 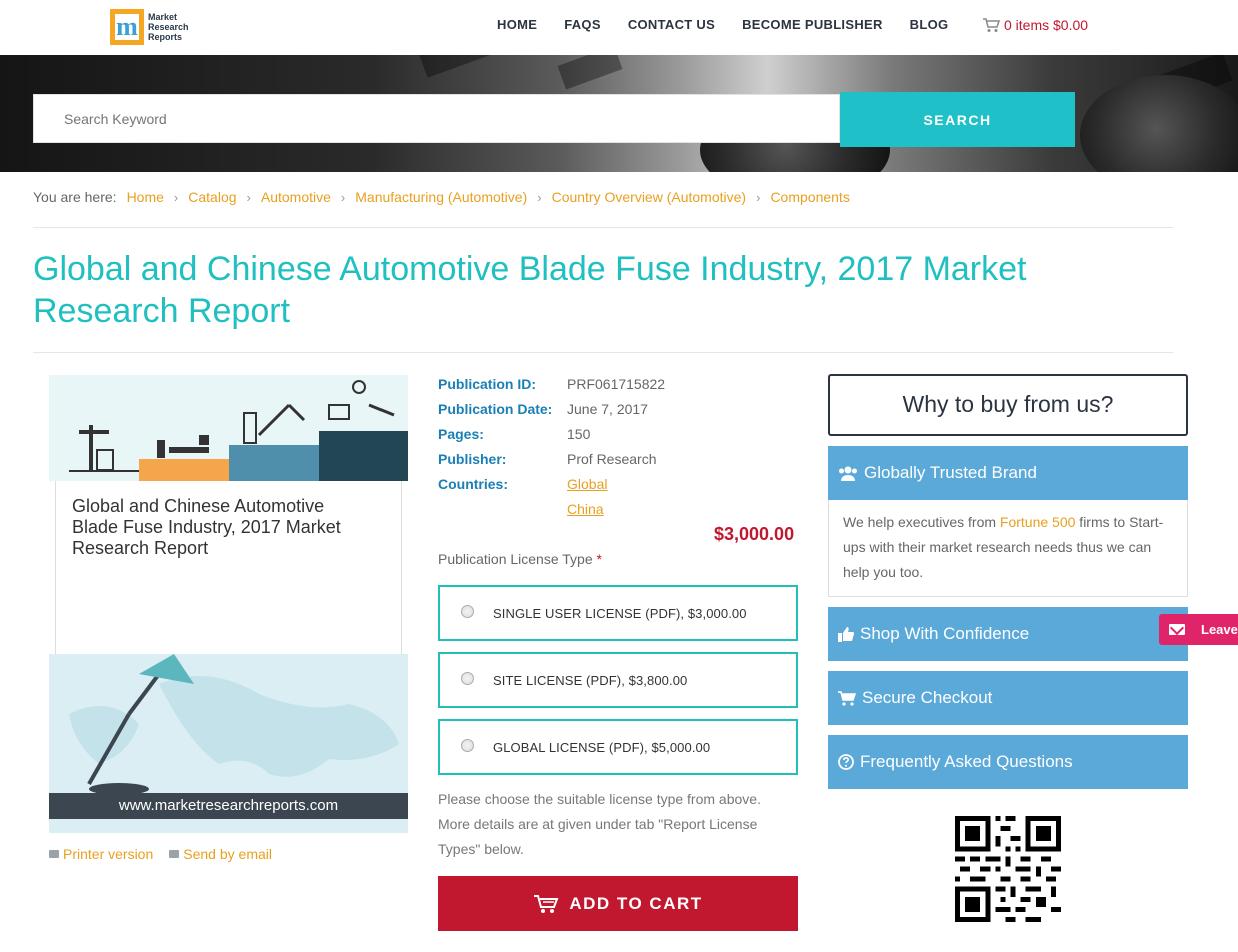 I want to click on panel-title: Shop With Confidence, so click(x=945, y=633).